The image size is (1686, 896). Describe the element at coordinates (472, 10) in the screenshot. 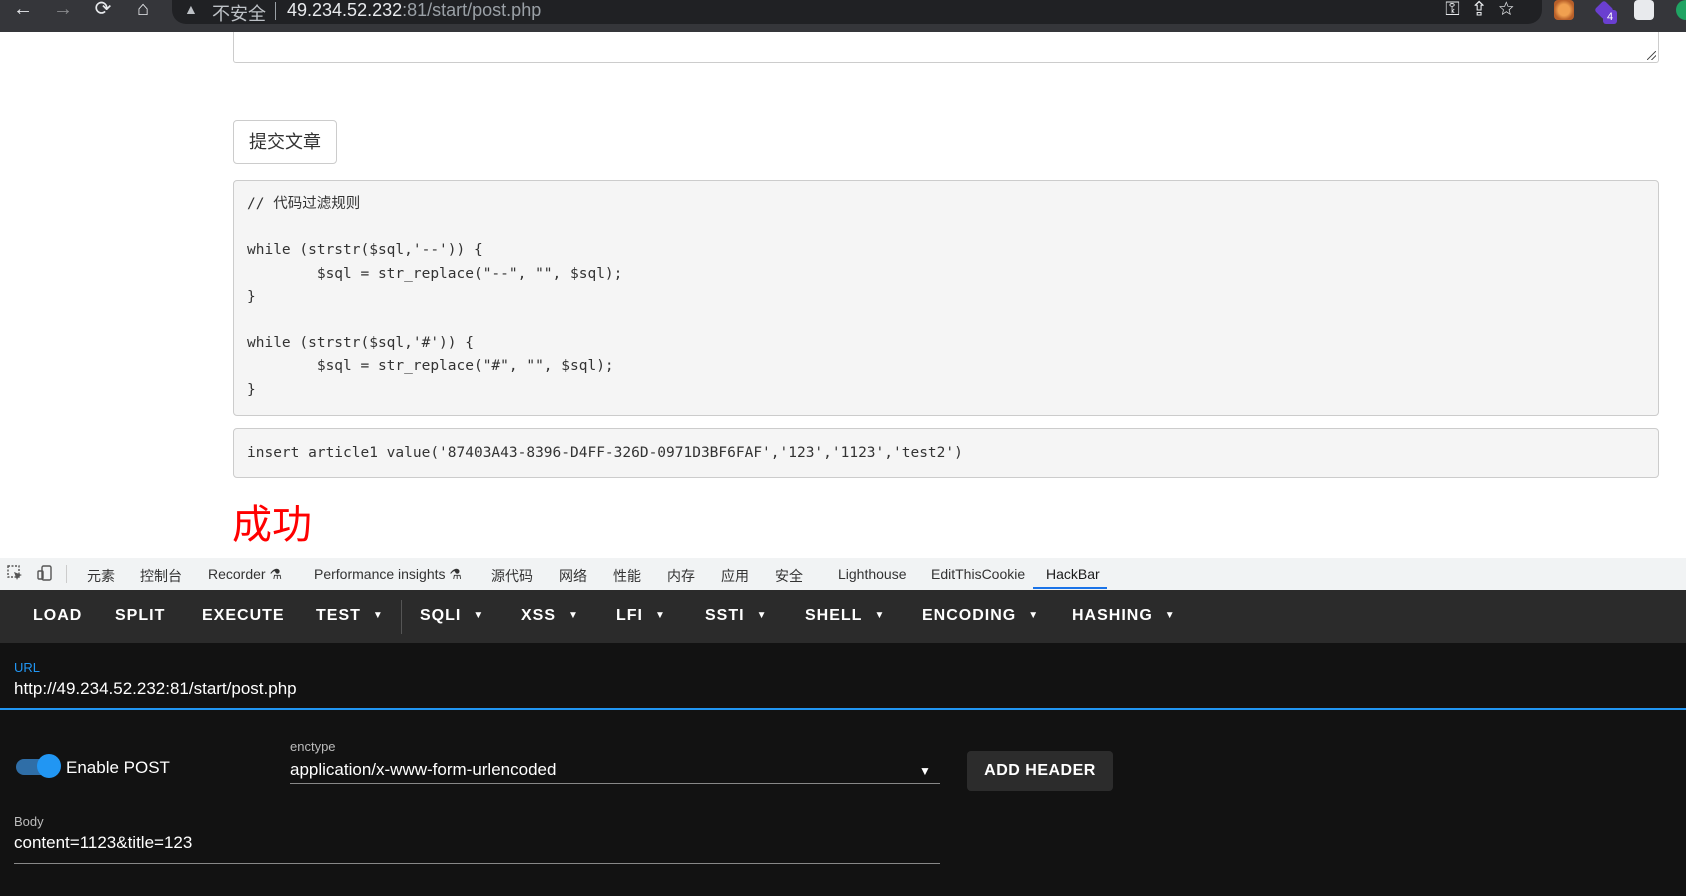

I see `url-path: :81/start/post.php` at that location.